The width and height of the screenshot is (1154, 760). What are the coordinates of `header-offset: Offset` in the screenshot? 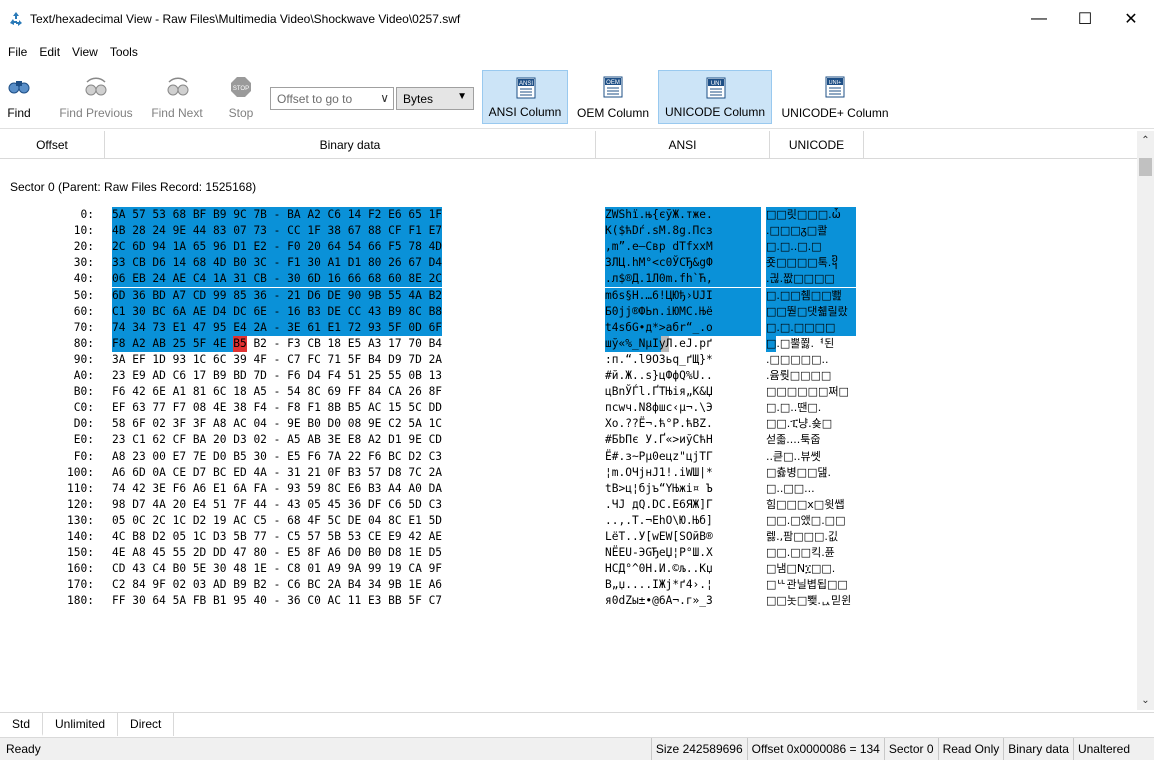 It's located at (52, 145).